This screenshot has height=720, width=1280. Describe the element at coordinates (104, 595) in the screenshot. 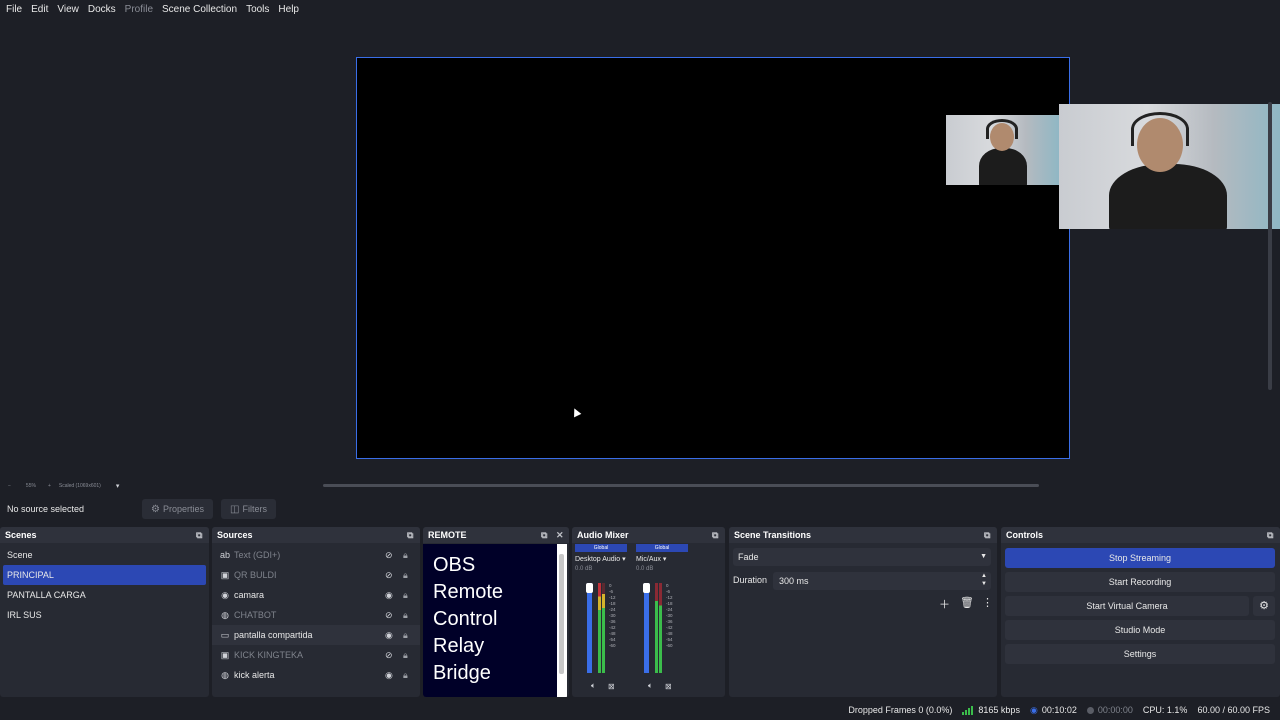

I see `scene-item: PANTALLA CARGA` at that location.